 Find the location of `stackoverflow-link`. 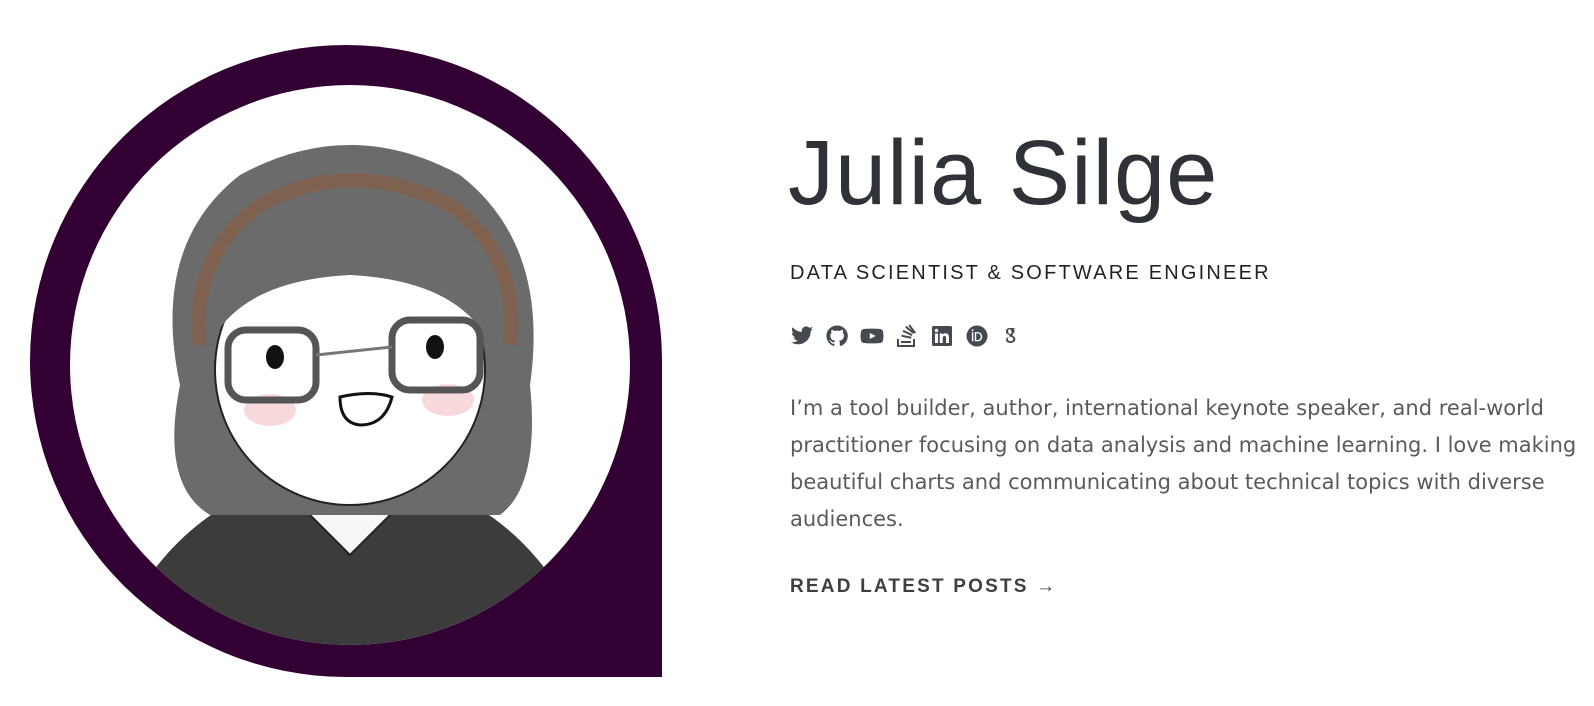

stackoverflow-link is located at coordinates (907, 336).